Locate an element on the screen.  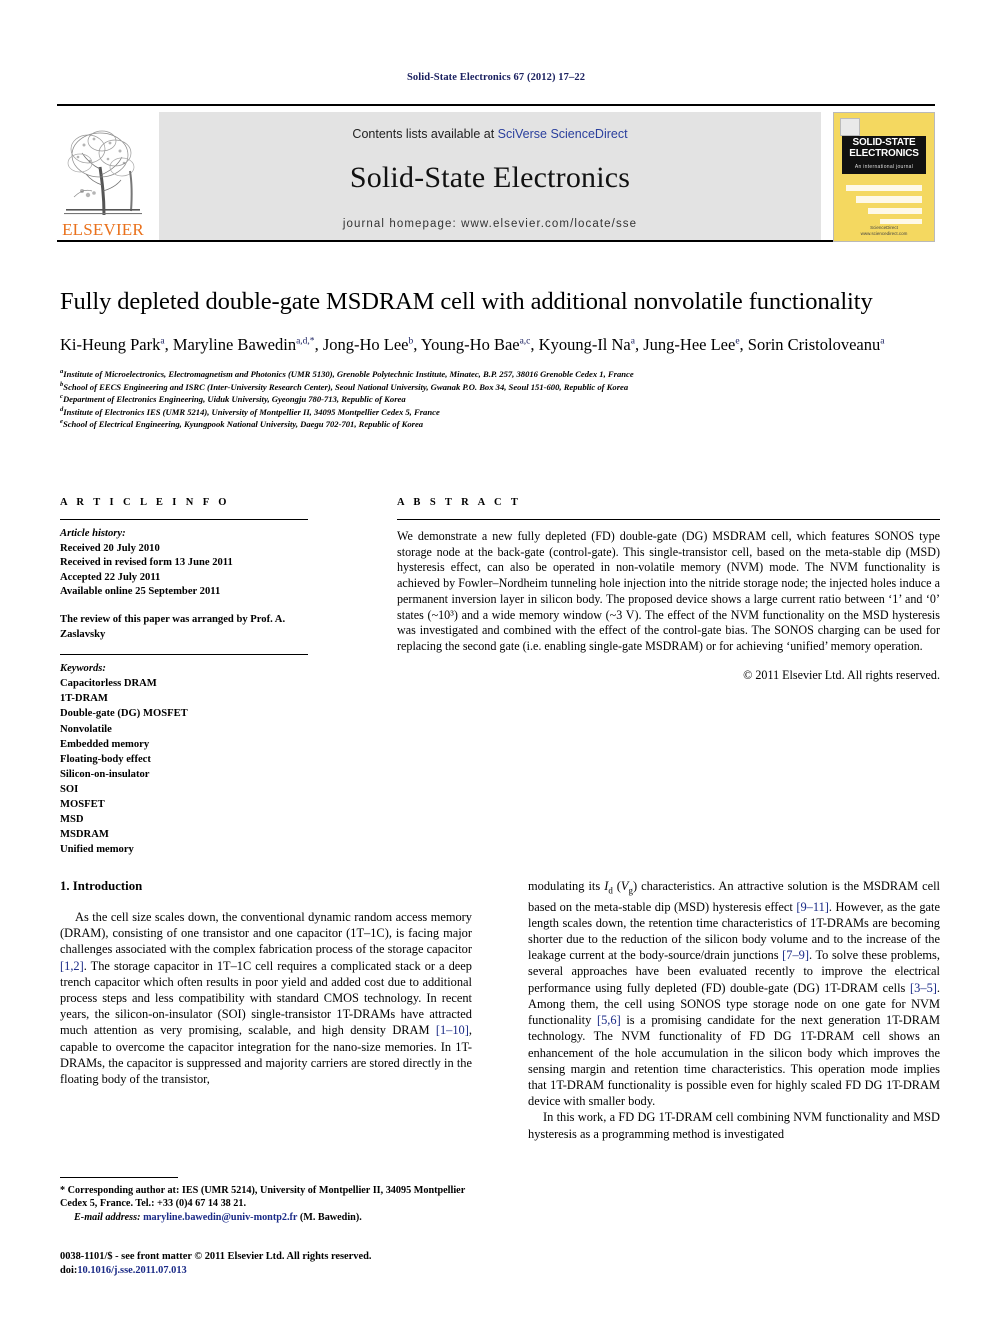
author-name: Sorin Cristoloveanu is located at coordinates (814, 344).